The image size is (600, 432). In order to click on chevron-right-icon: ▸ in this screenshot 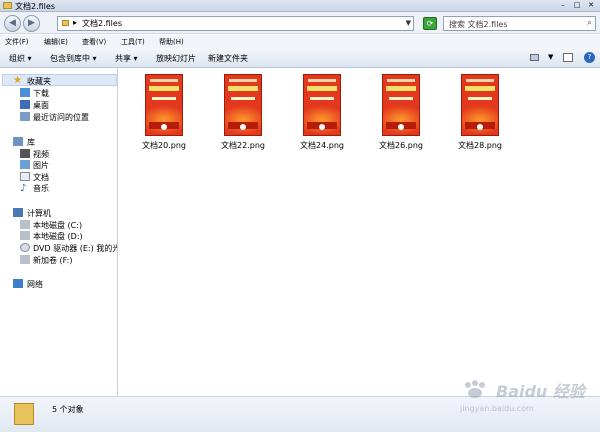, I will do `click(75, 22)`.